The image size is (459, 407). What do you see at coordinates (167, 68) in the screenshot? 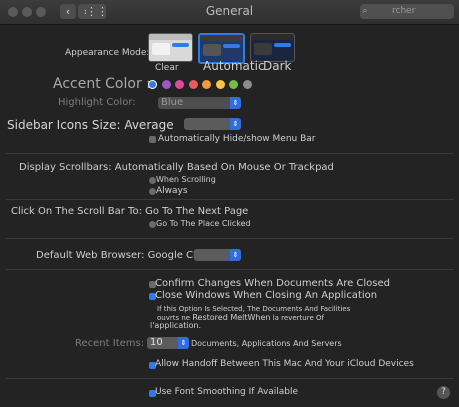
I see `appearance-option-clear: Clear` at bounding box center [167, 68].